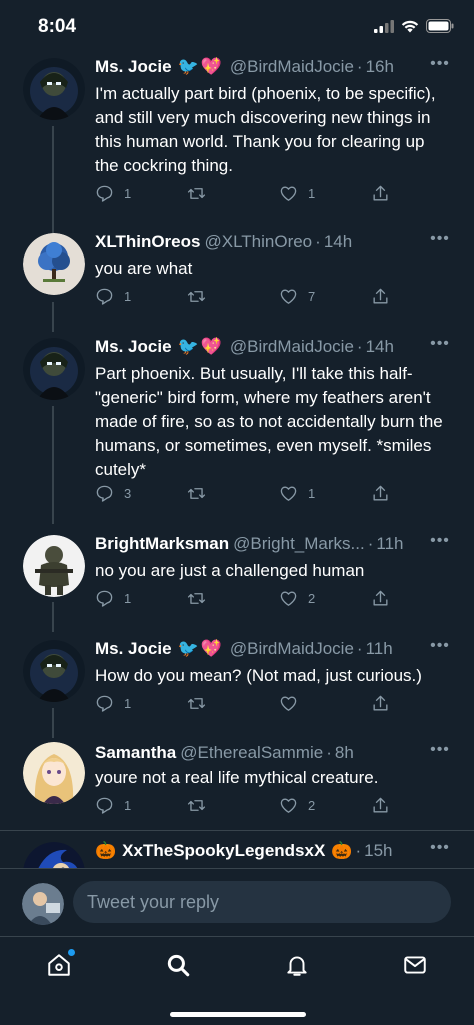 Image resolution: width=474 pixels, height=1025 pixels. Describe the element at coordinates (162, 544) in the screenshot. I see `tweet-author-name: BrightMarksman` at that location.